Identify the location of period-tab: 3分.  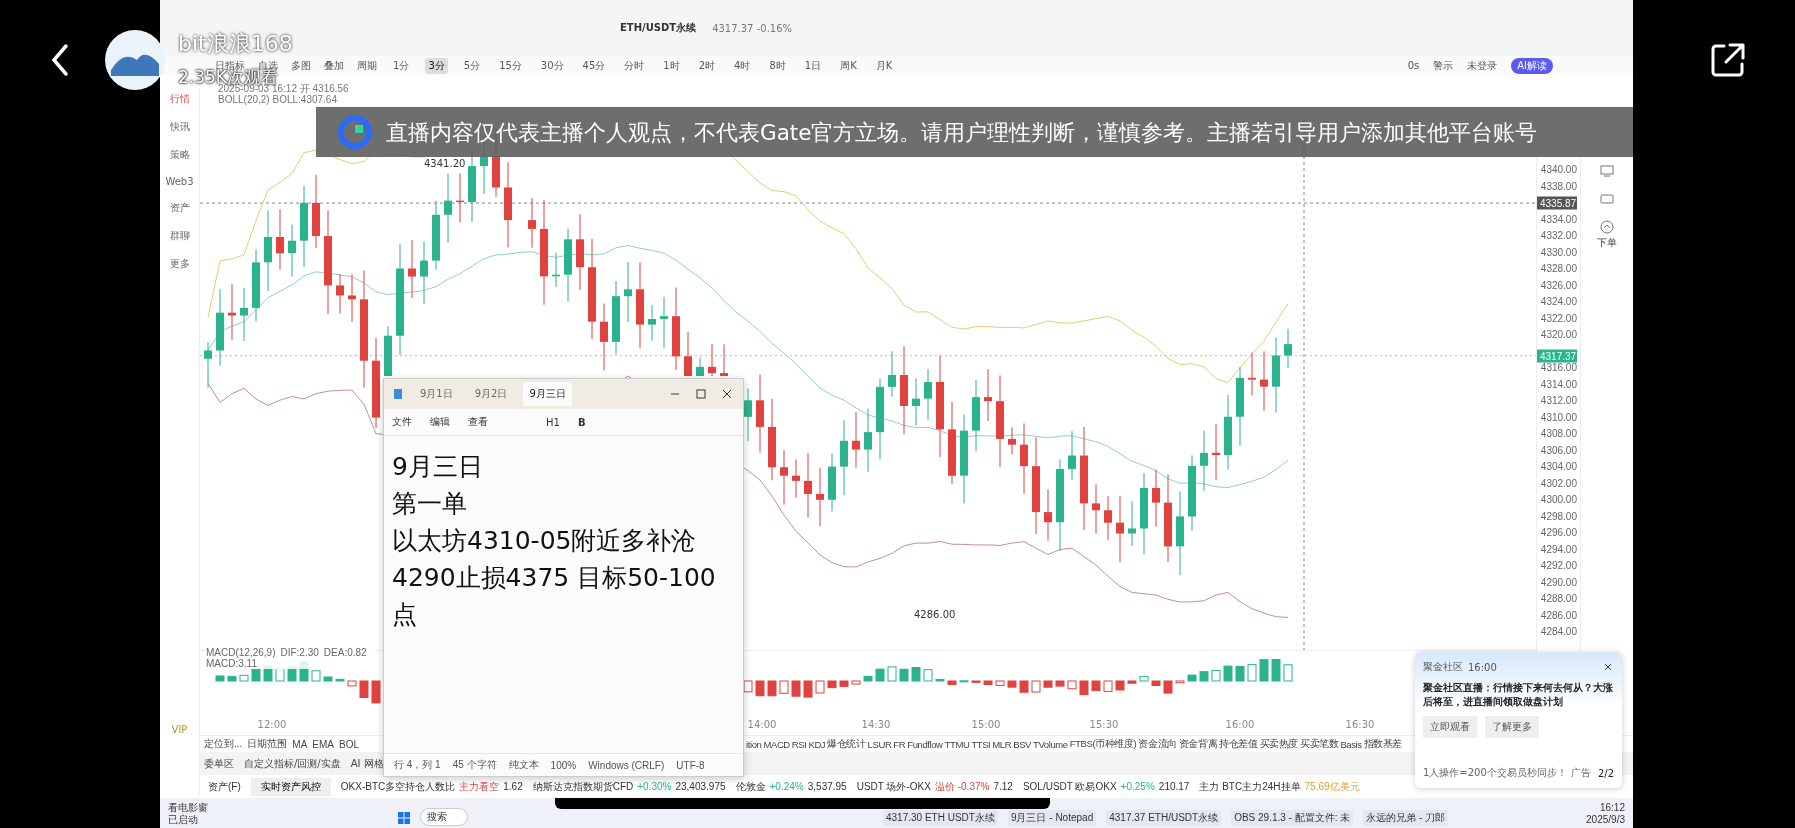
(436, 65).